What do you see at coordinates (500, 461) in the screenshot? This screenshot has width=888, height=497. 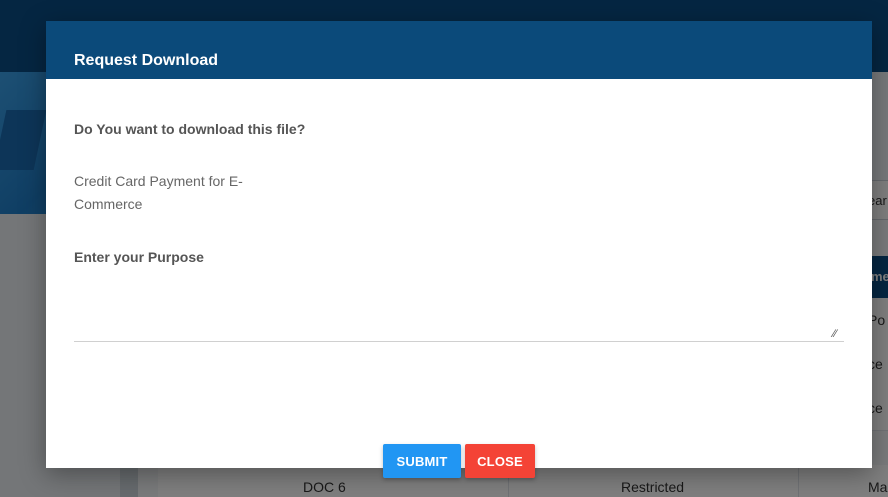 I see `close-button: CLOSE` at bounding box center [500, 461].